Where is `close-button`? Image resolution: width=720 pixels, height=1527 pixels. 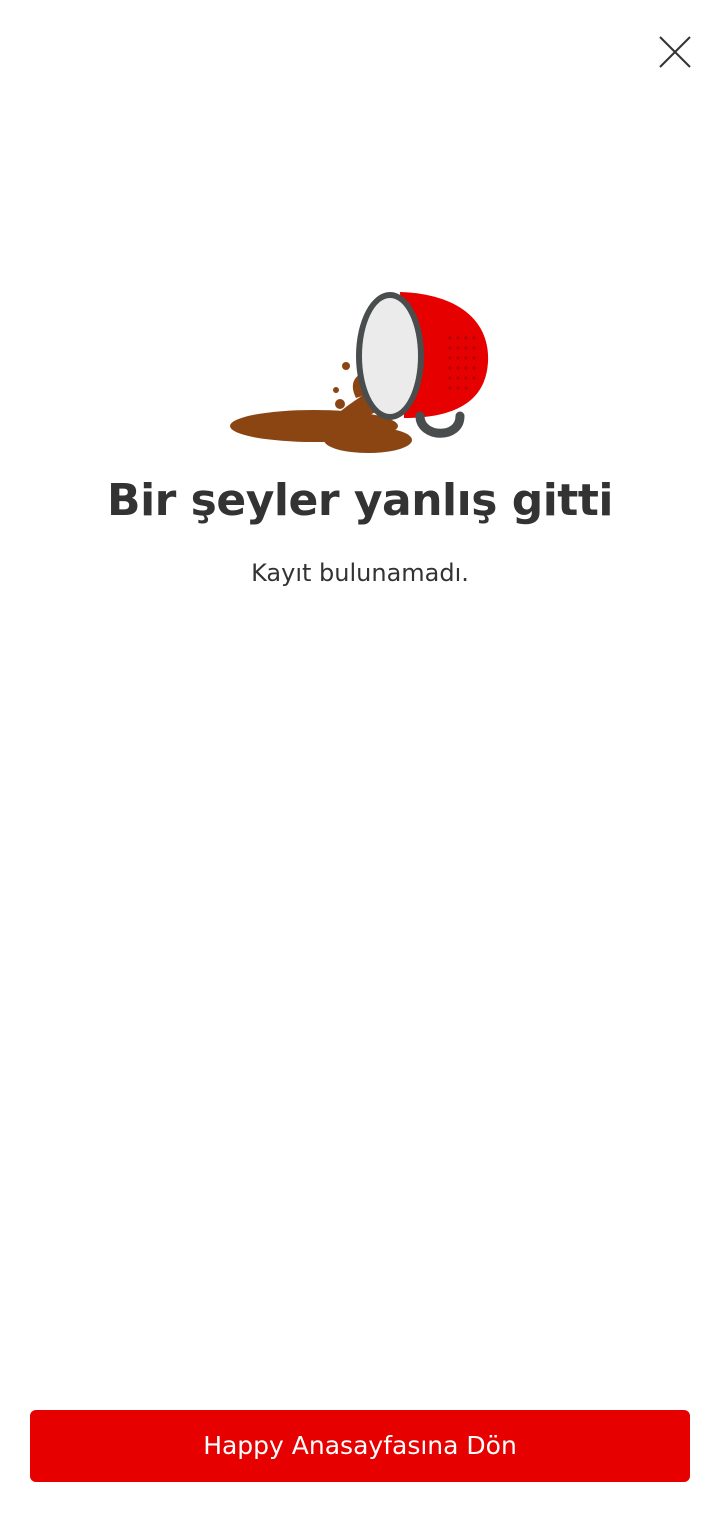
close-button is located at coordinates (675, 52).